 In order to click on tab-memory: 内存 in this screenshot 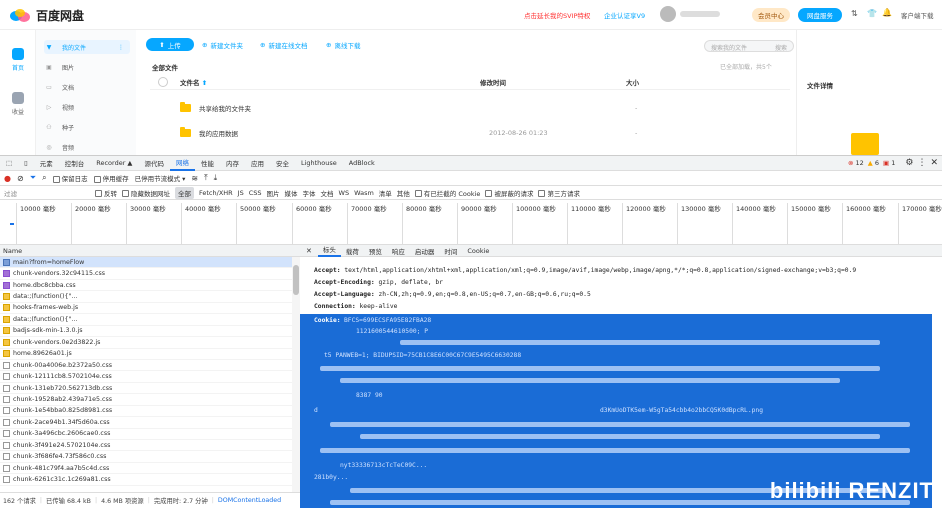, I will do `click(232, 163)`.